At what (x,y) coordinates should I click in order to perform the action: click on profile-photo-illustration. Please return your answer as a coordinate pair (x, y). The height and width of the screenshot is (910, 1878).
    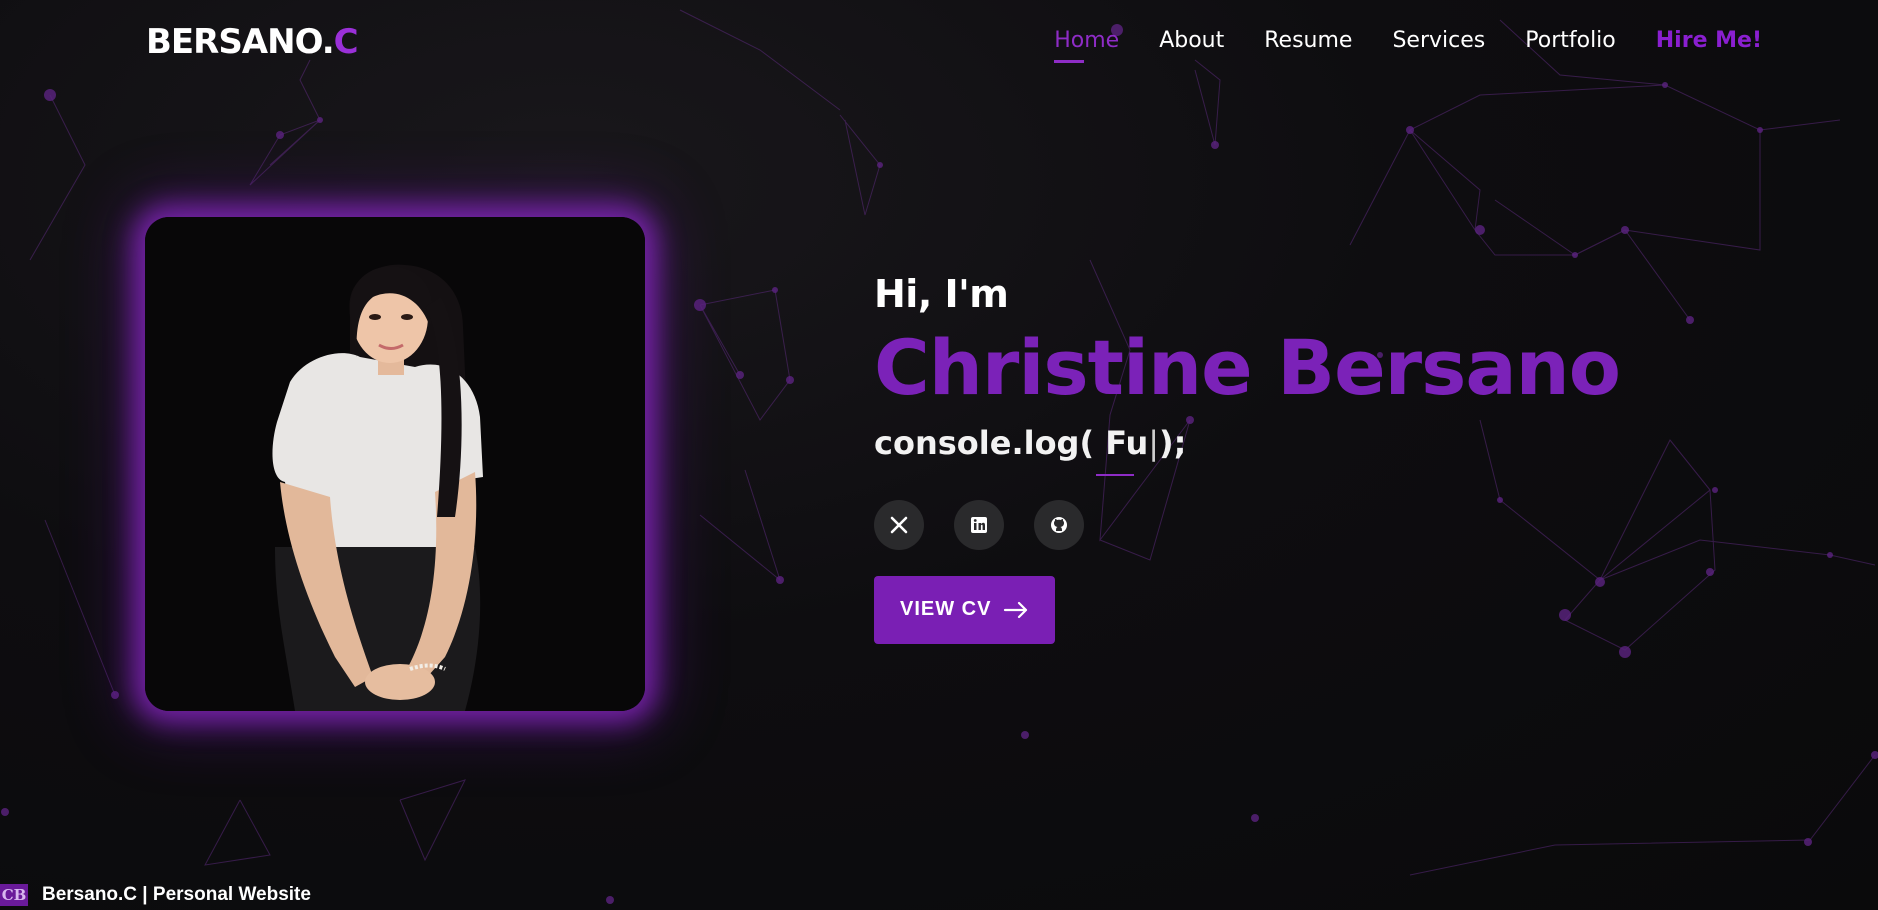
    Looking at the image, I should click on (395, 464).